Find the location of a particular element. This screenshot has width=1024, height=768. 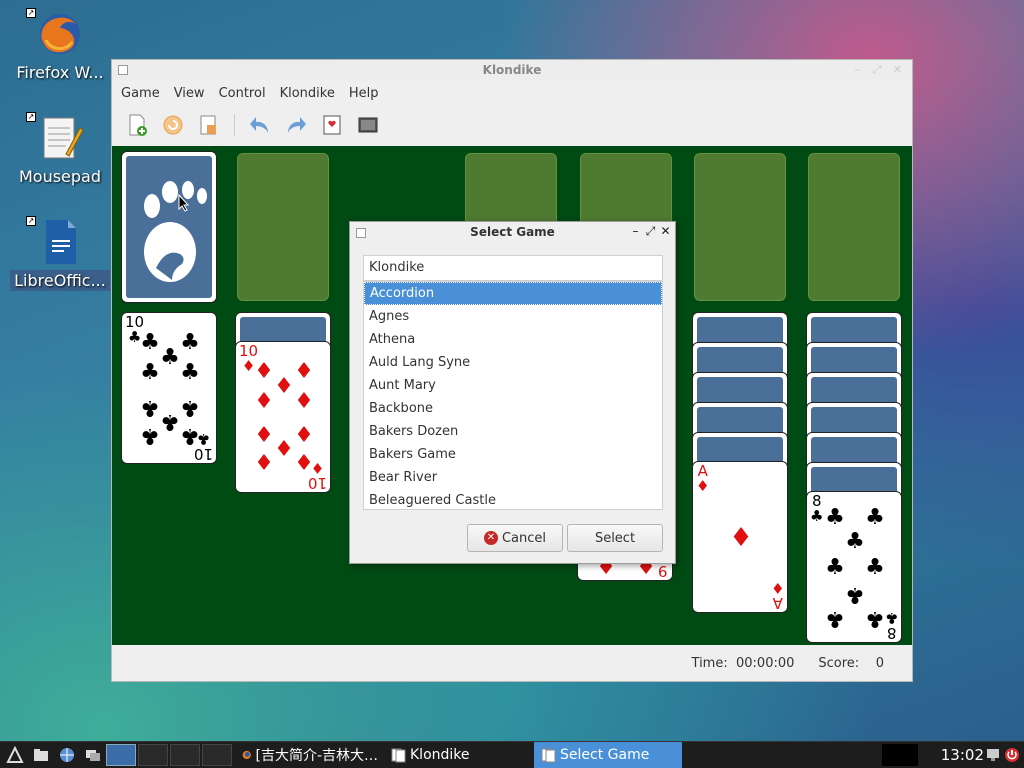

network-icon is located at coordinates (993, 755).